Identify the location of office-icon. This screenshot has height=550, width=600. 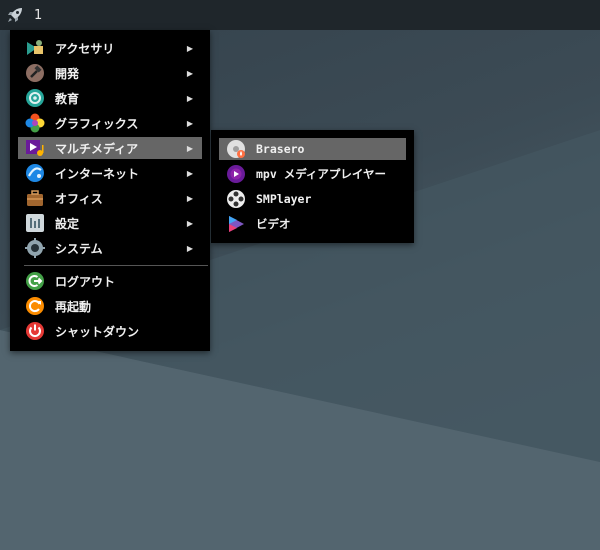
(35, 198).